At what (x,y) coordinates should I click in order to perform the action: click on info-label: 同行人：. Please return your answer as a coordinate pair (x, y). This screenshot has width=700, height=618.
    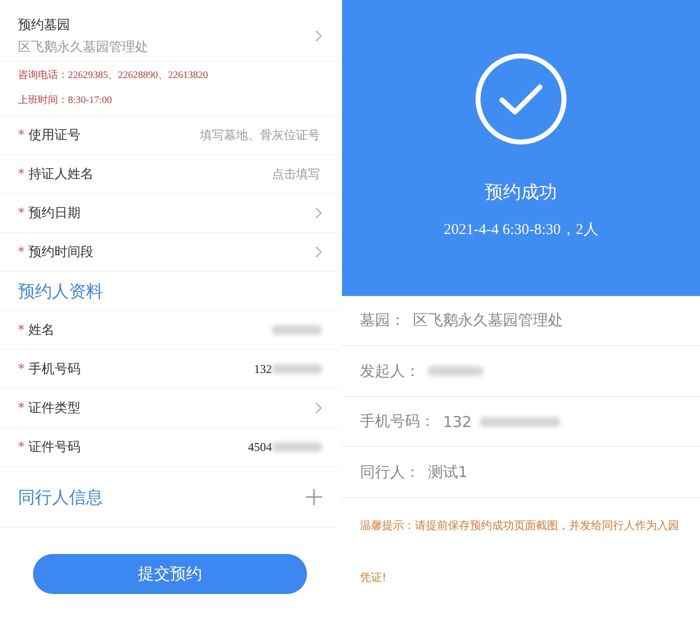
    Looking at the image, I should click on (390, 472).